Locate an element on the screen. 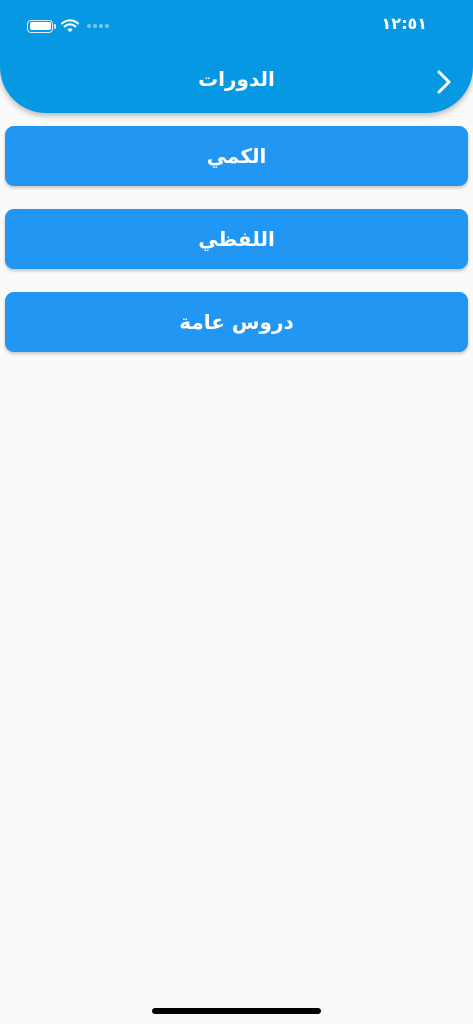 The image size is (473, 1024). back-button is located at coordinates (444, 82).